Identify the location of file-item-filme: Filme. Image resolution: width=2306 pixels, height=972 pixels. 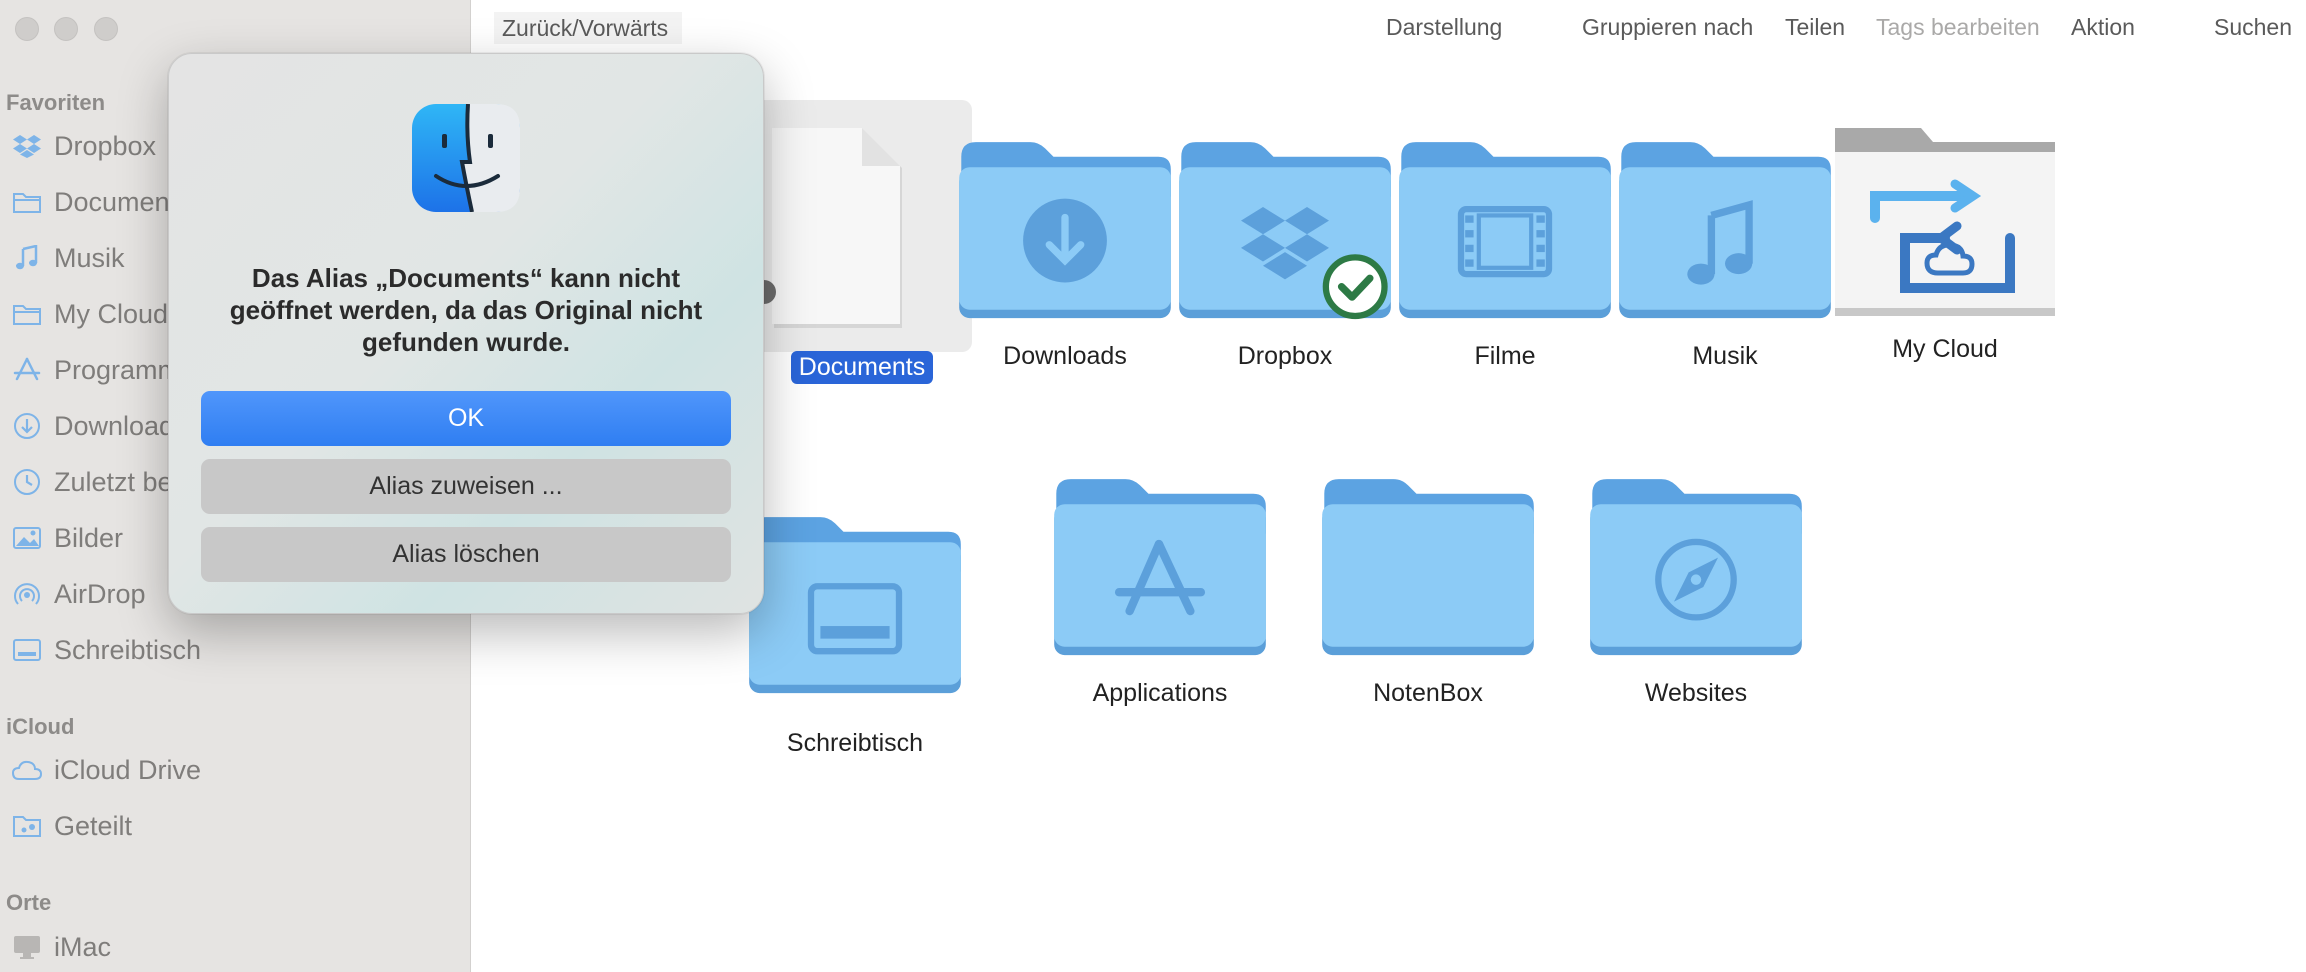
(1505, 253).